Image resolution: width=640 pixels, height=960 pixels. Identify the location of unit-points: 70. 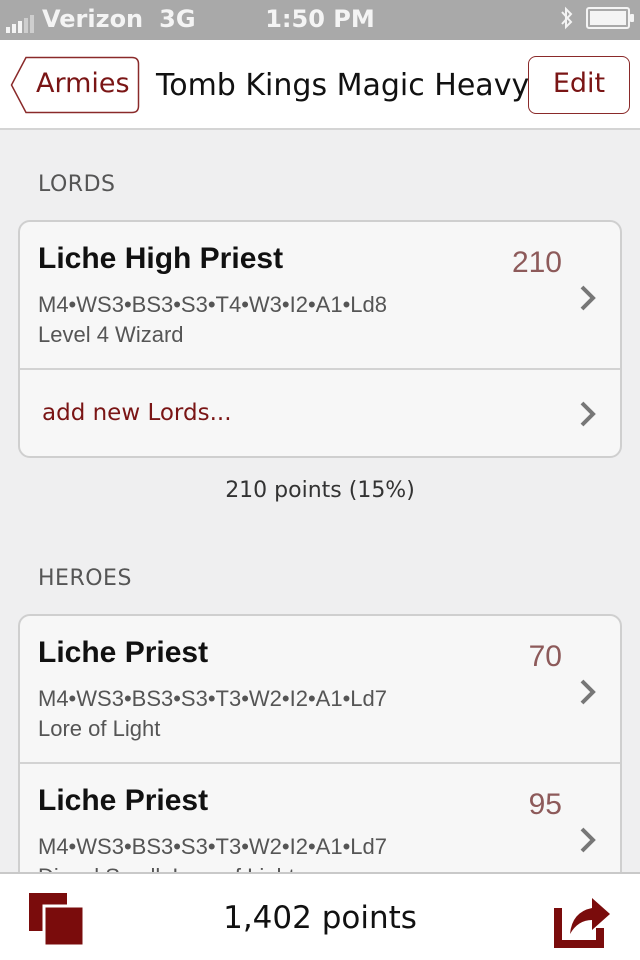
(545, 656).